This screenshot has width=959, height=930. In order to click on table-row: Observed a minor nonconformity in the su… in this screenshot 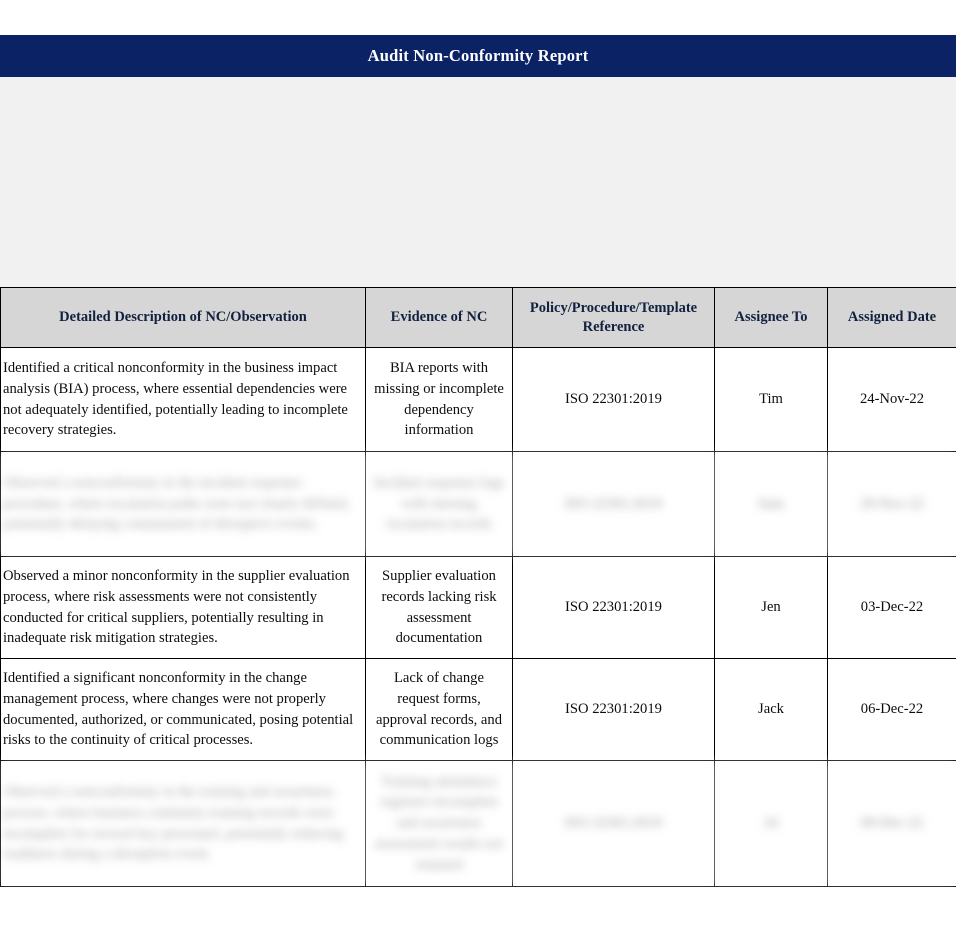, I will do `click(478, 607)`.